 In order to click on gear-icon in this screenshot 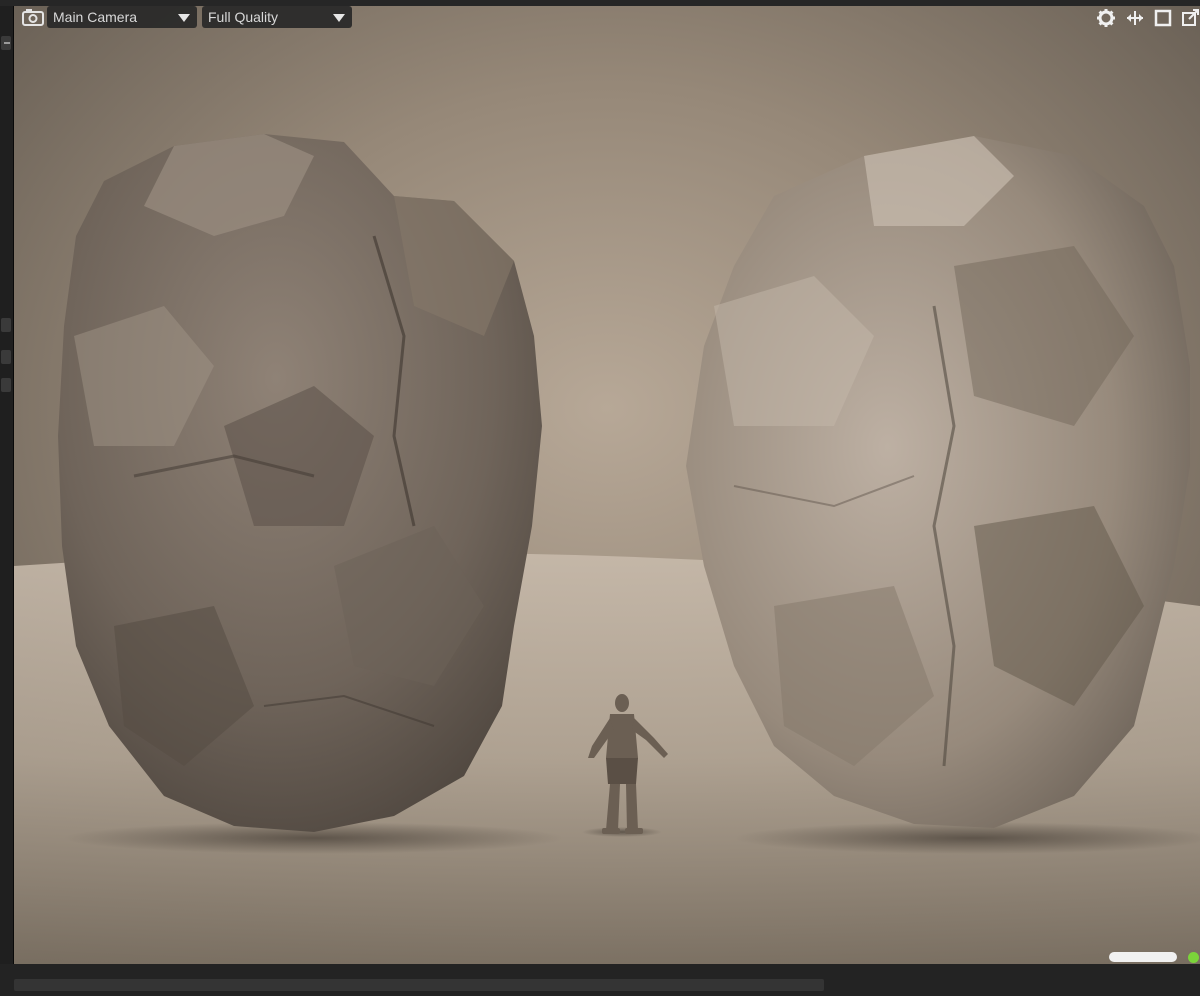, I will do `click(1106, 18)`.